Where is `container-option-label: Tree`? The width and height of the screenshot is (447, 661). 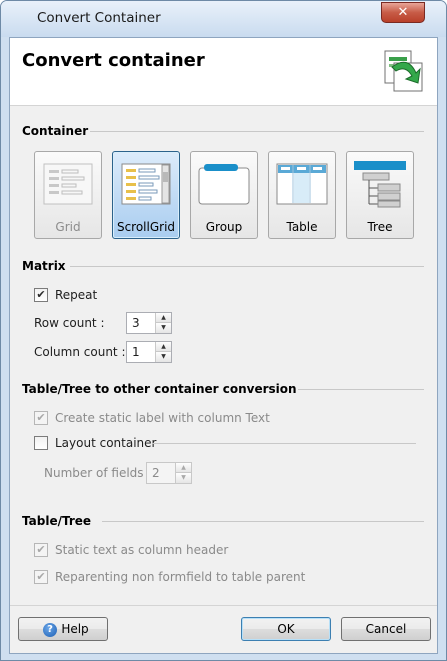 container-option-label: Tree is located at coordinates (380, 227).